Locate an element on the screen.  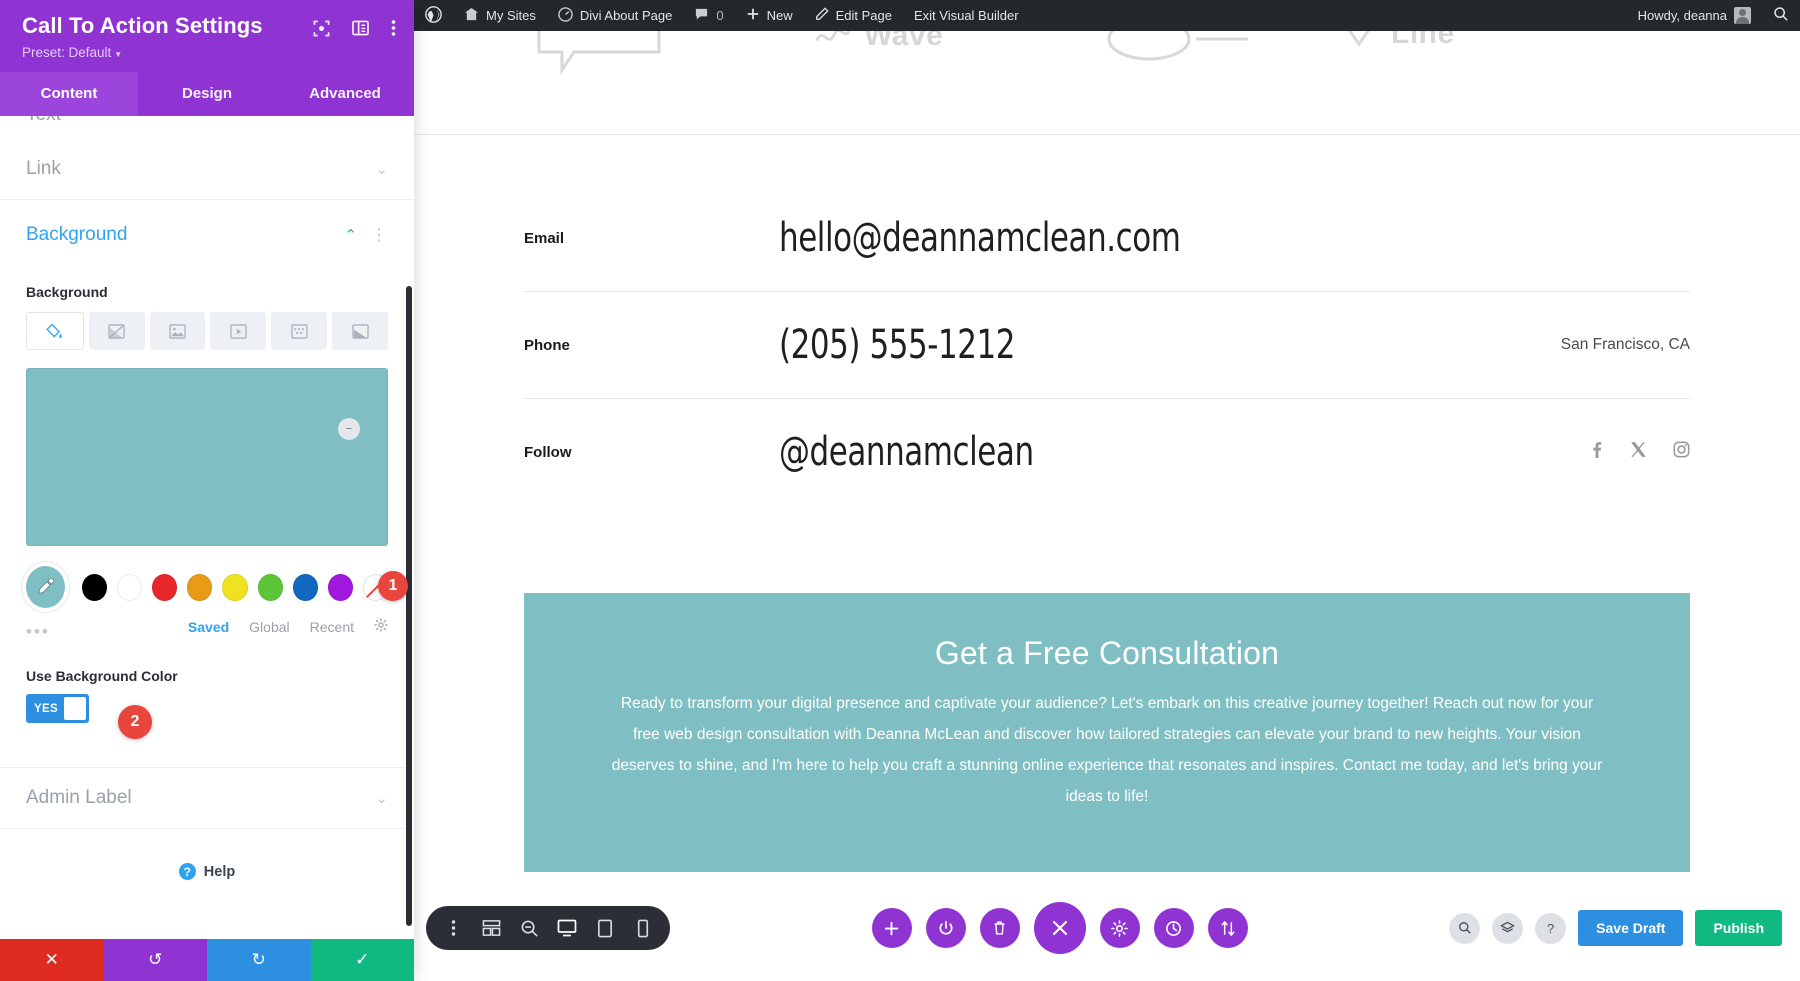
comment-bubble-icon is located at coordinates (701, 16).